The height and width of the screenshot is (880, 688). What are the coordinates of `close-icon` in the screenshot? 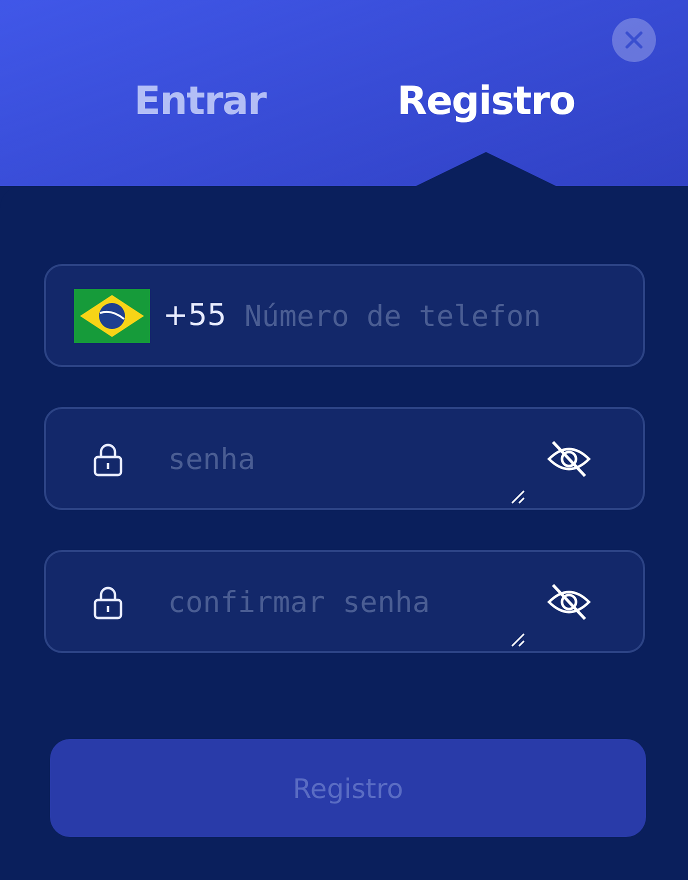 It's located at (634, 40).